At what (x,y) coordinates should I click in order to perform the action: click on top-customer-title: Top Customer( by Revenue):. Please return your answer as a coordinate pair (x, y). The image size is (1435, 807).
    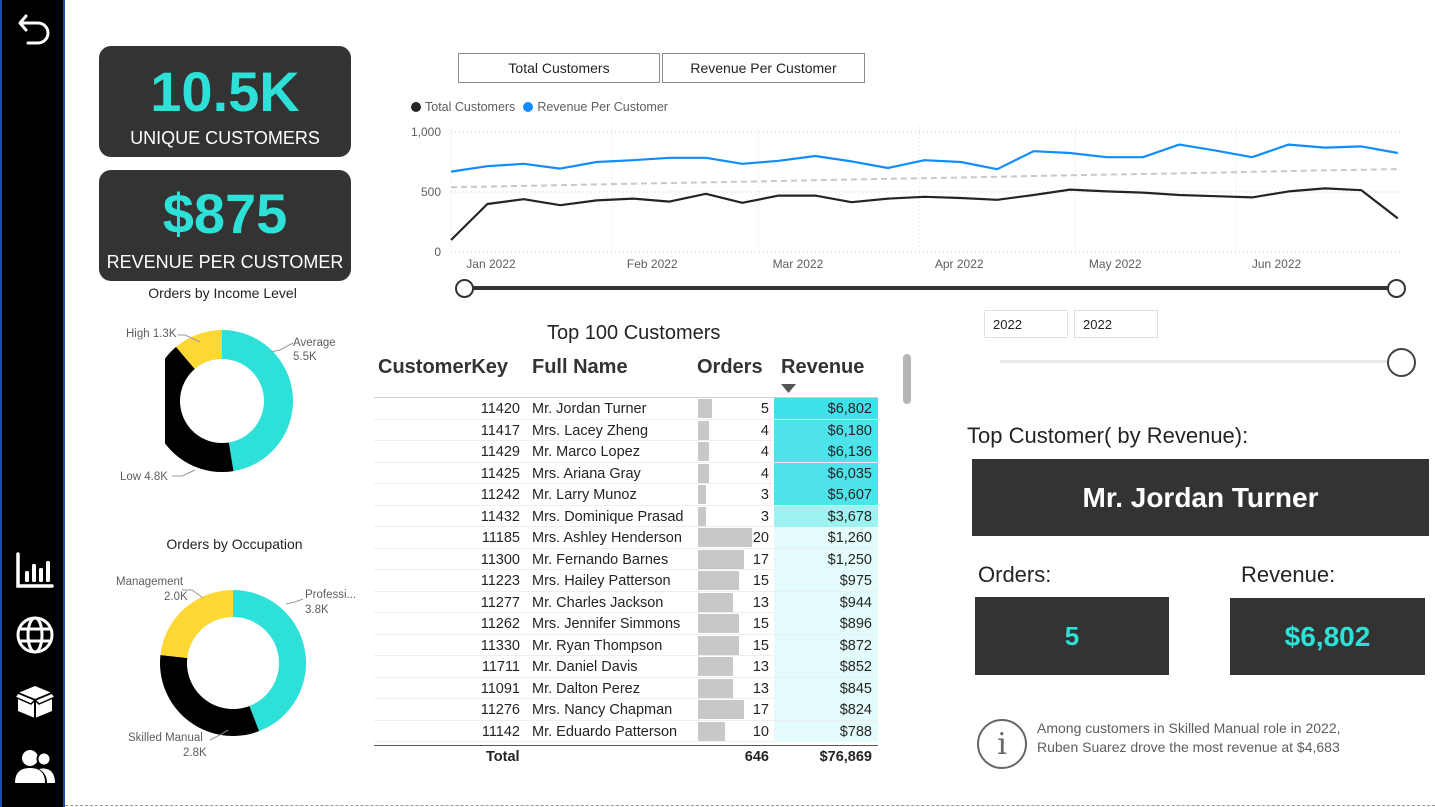
    Looking at the image, I should click on (1108, 435).